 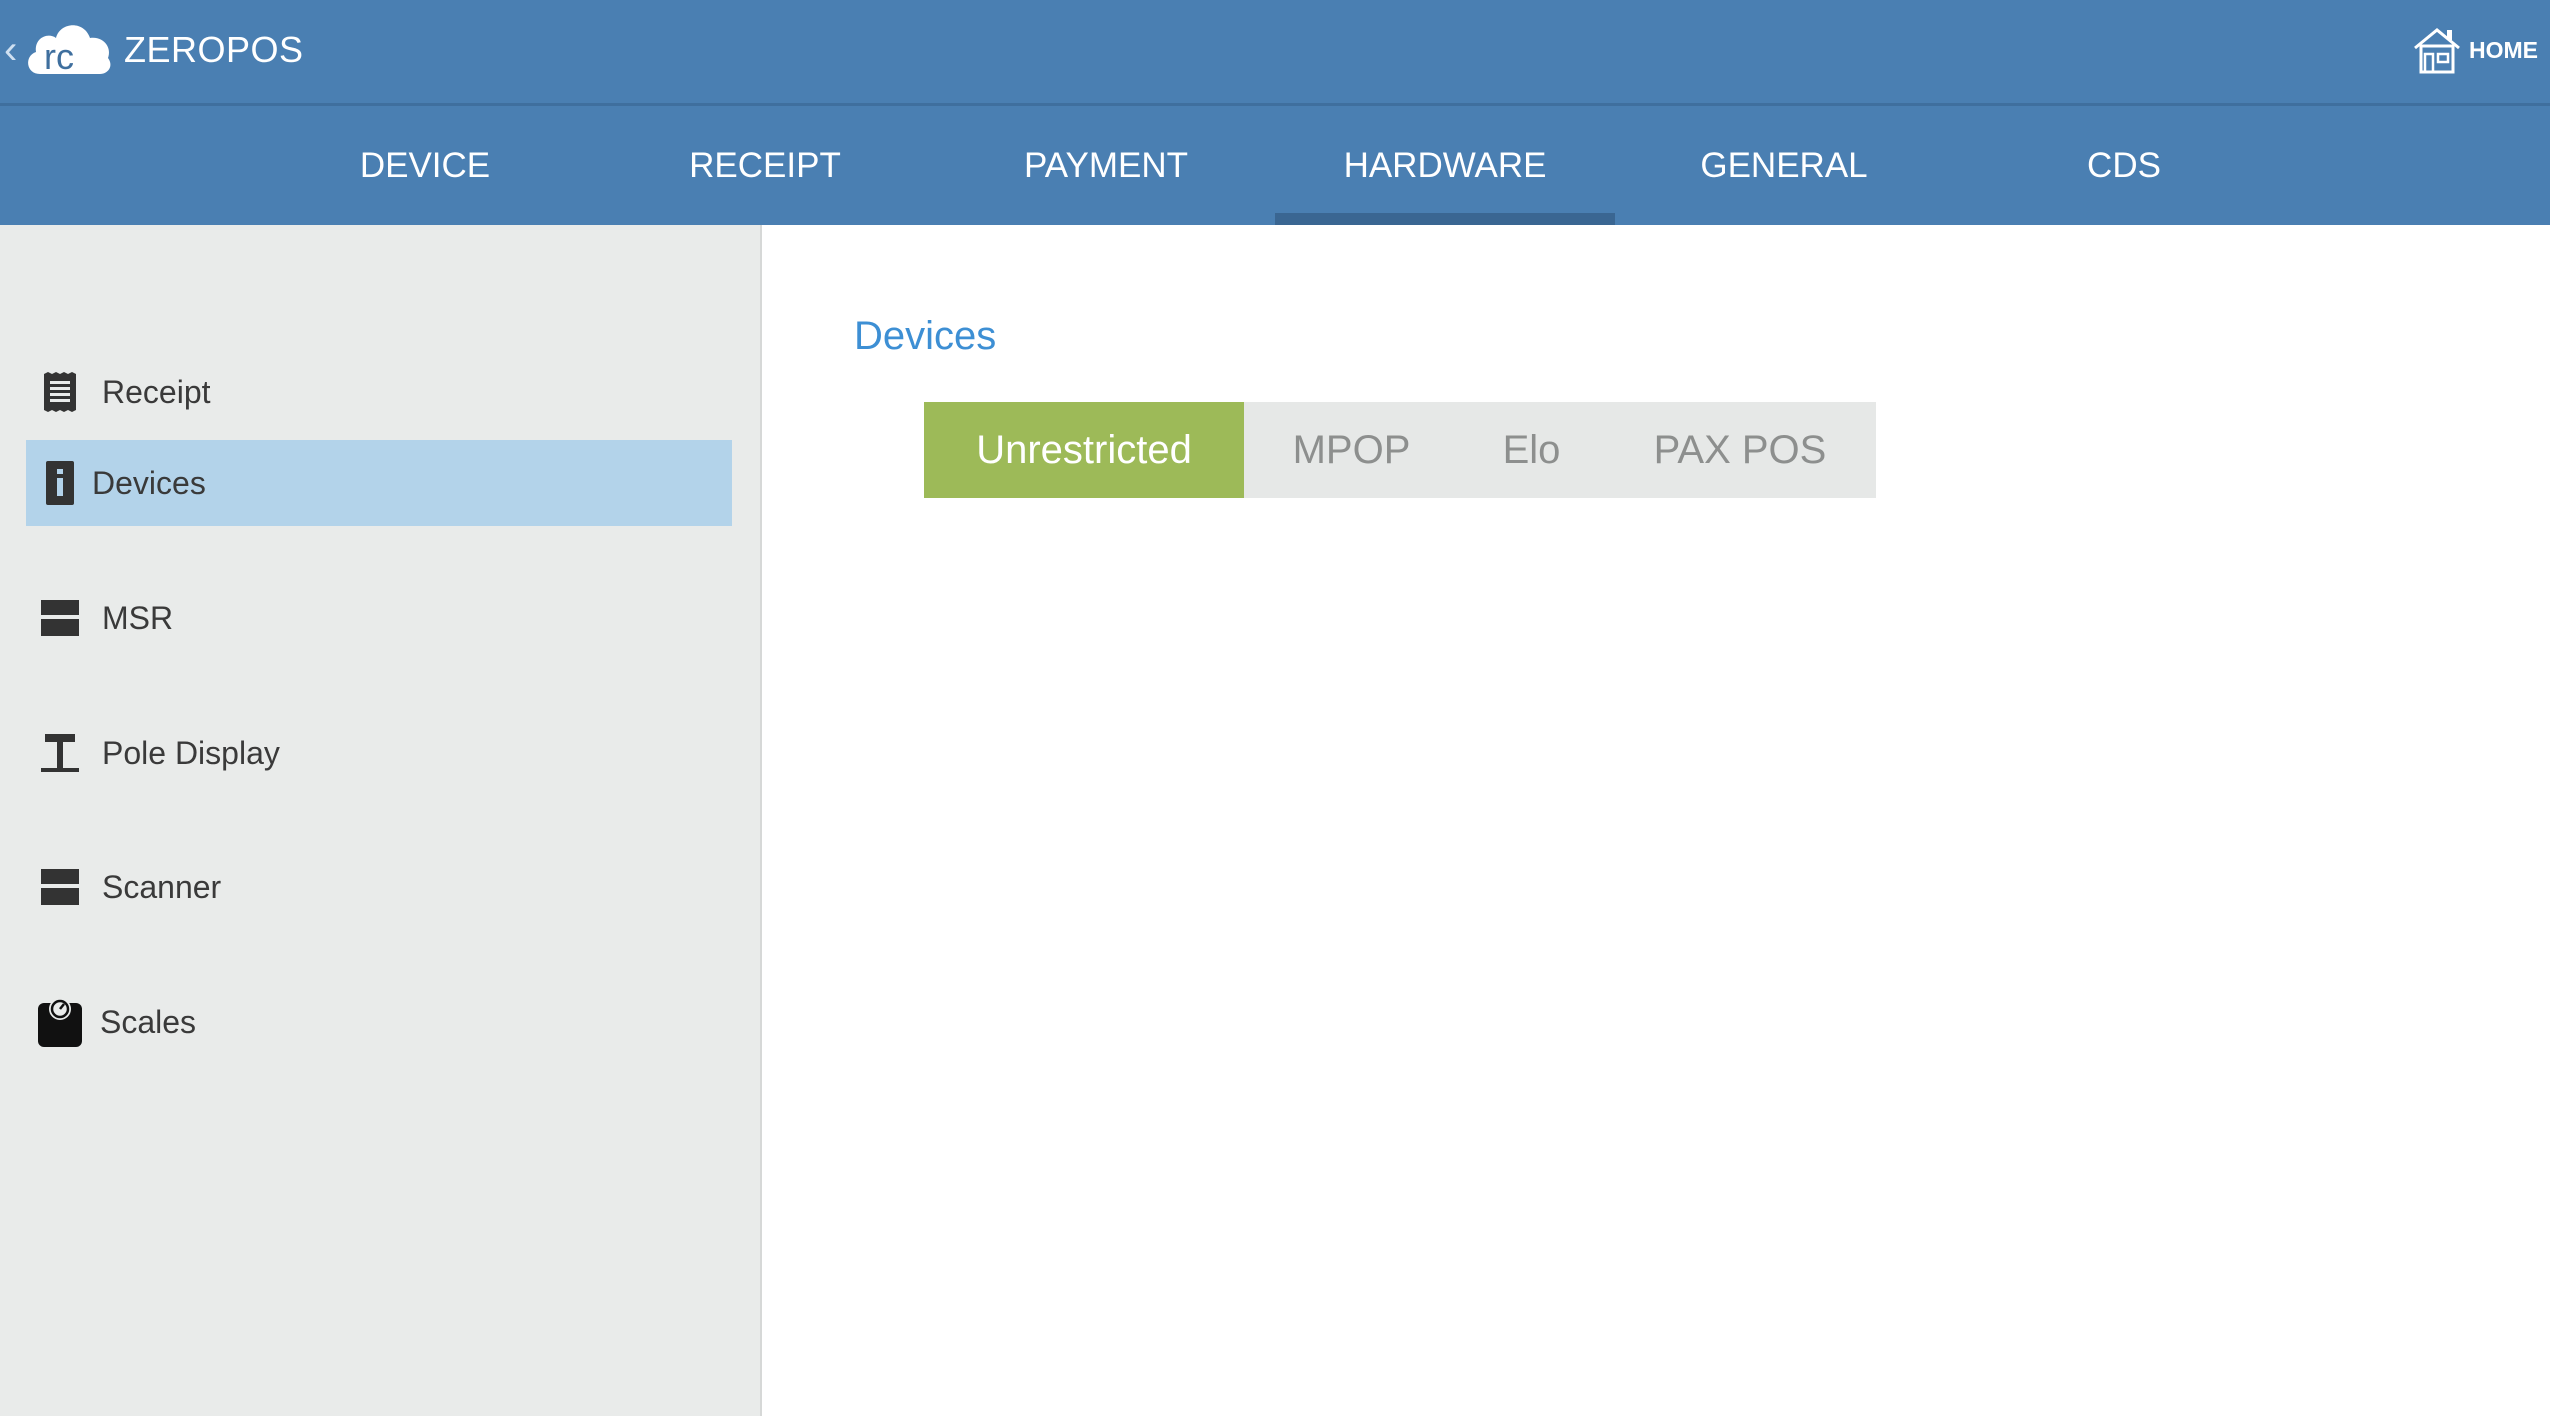 I want to click on tab-receipt: RECEIPT, so click(x=765, y=165).